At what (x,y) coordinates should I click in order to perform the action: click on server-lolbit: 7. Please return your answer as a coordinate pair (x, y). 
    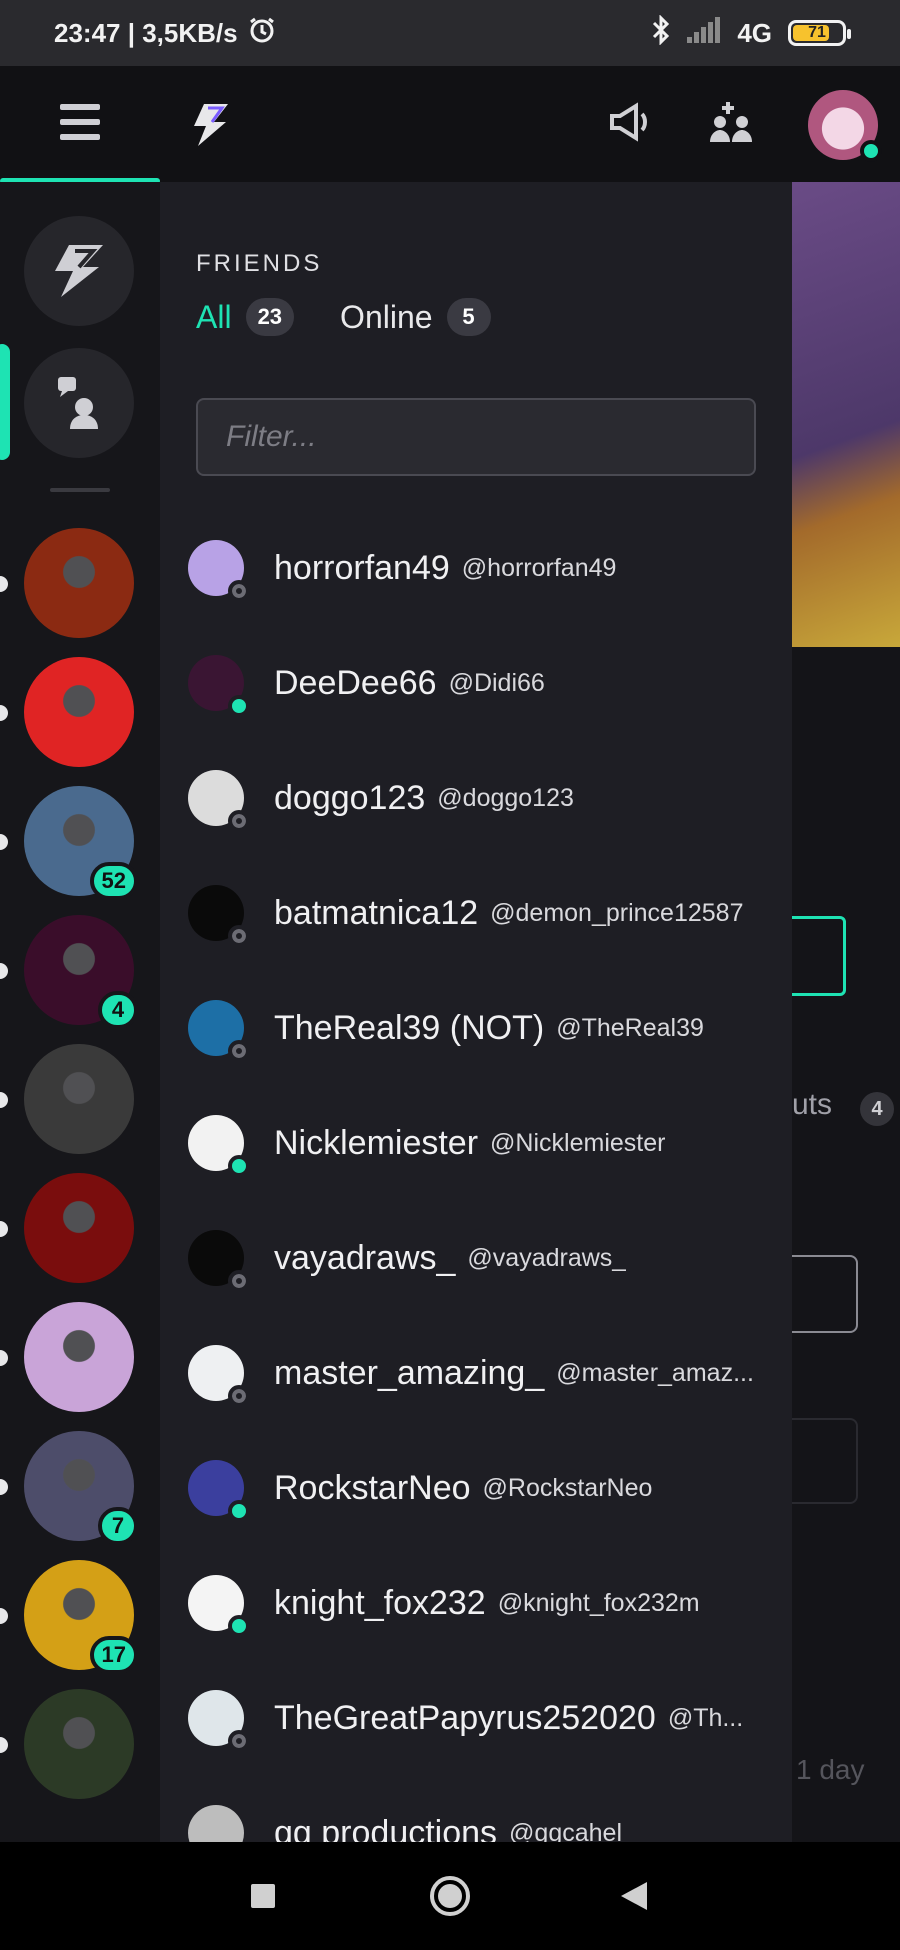
    Looking at the image, I should click on (69, 1488).